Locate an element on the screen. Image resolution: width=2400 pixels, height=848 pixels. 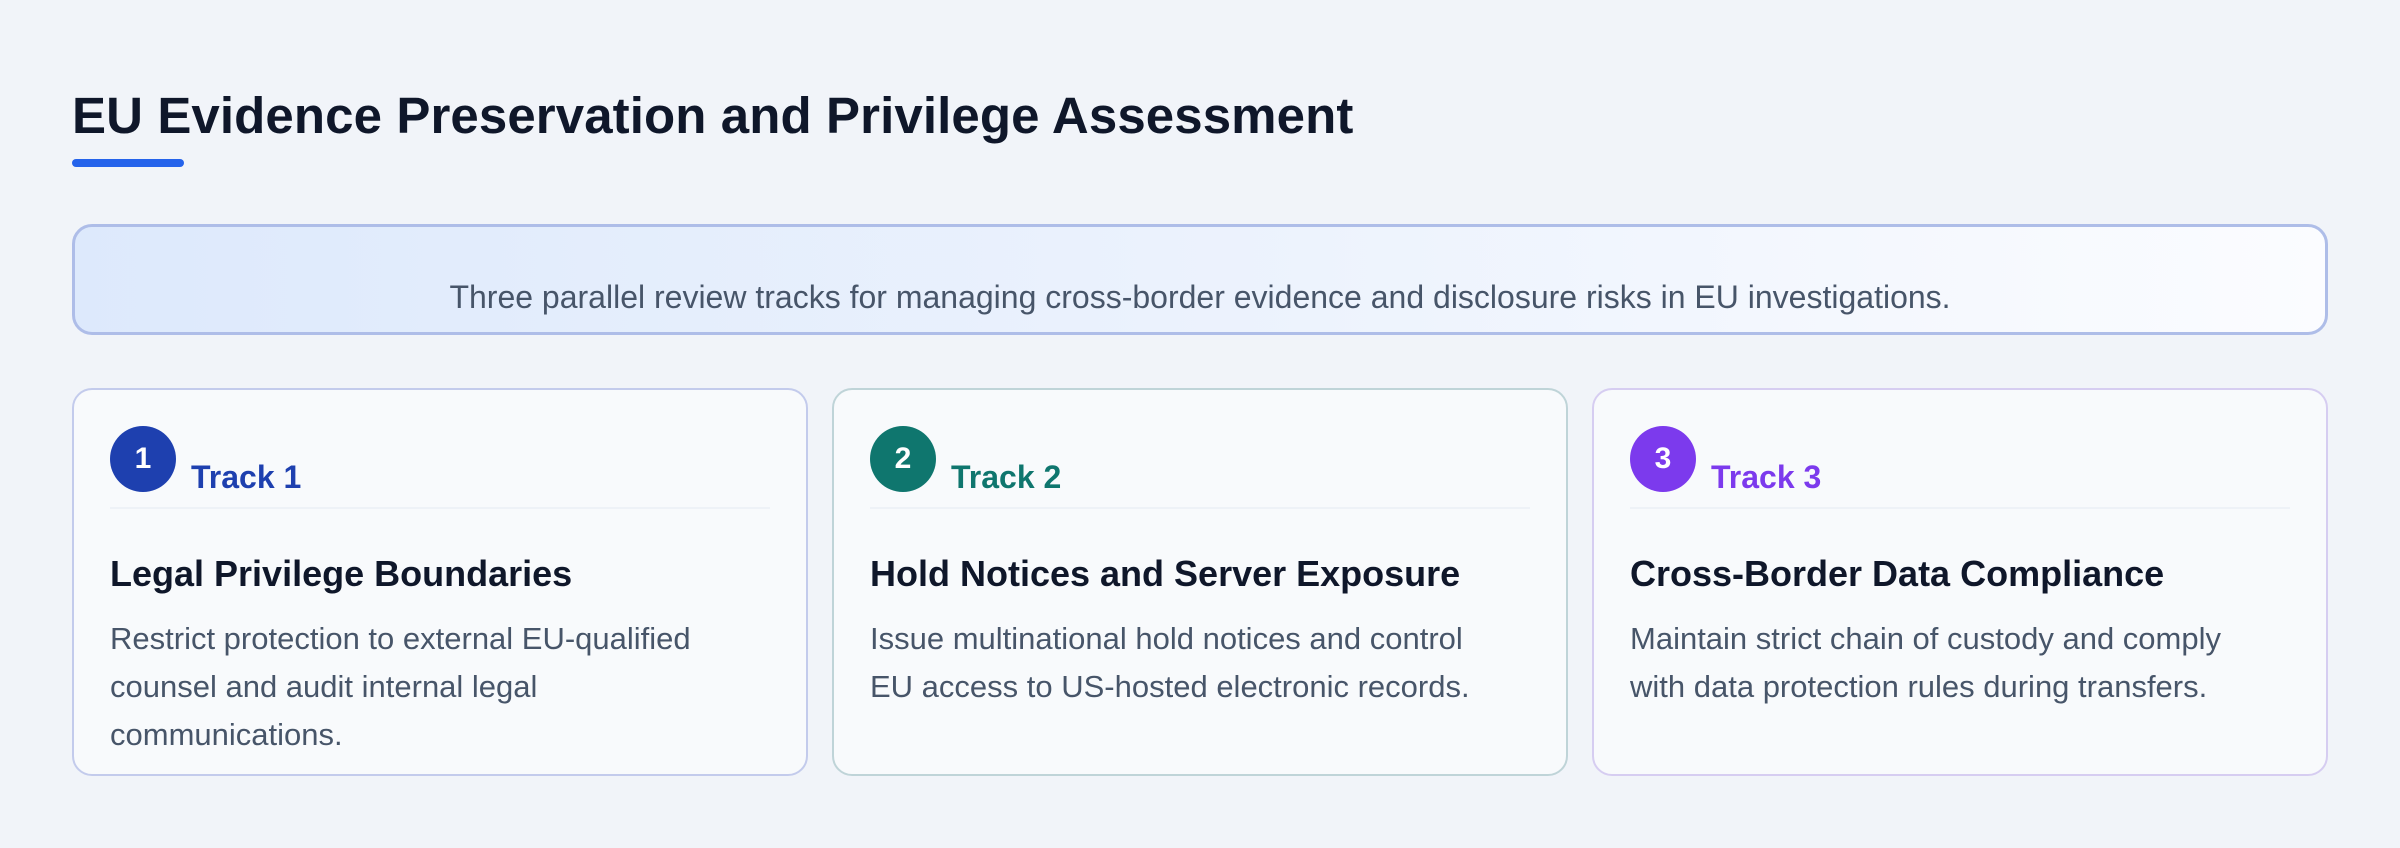
track-label: Track 3 is located at coordinates (1766, 477).